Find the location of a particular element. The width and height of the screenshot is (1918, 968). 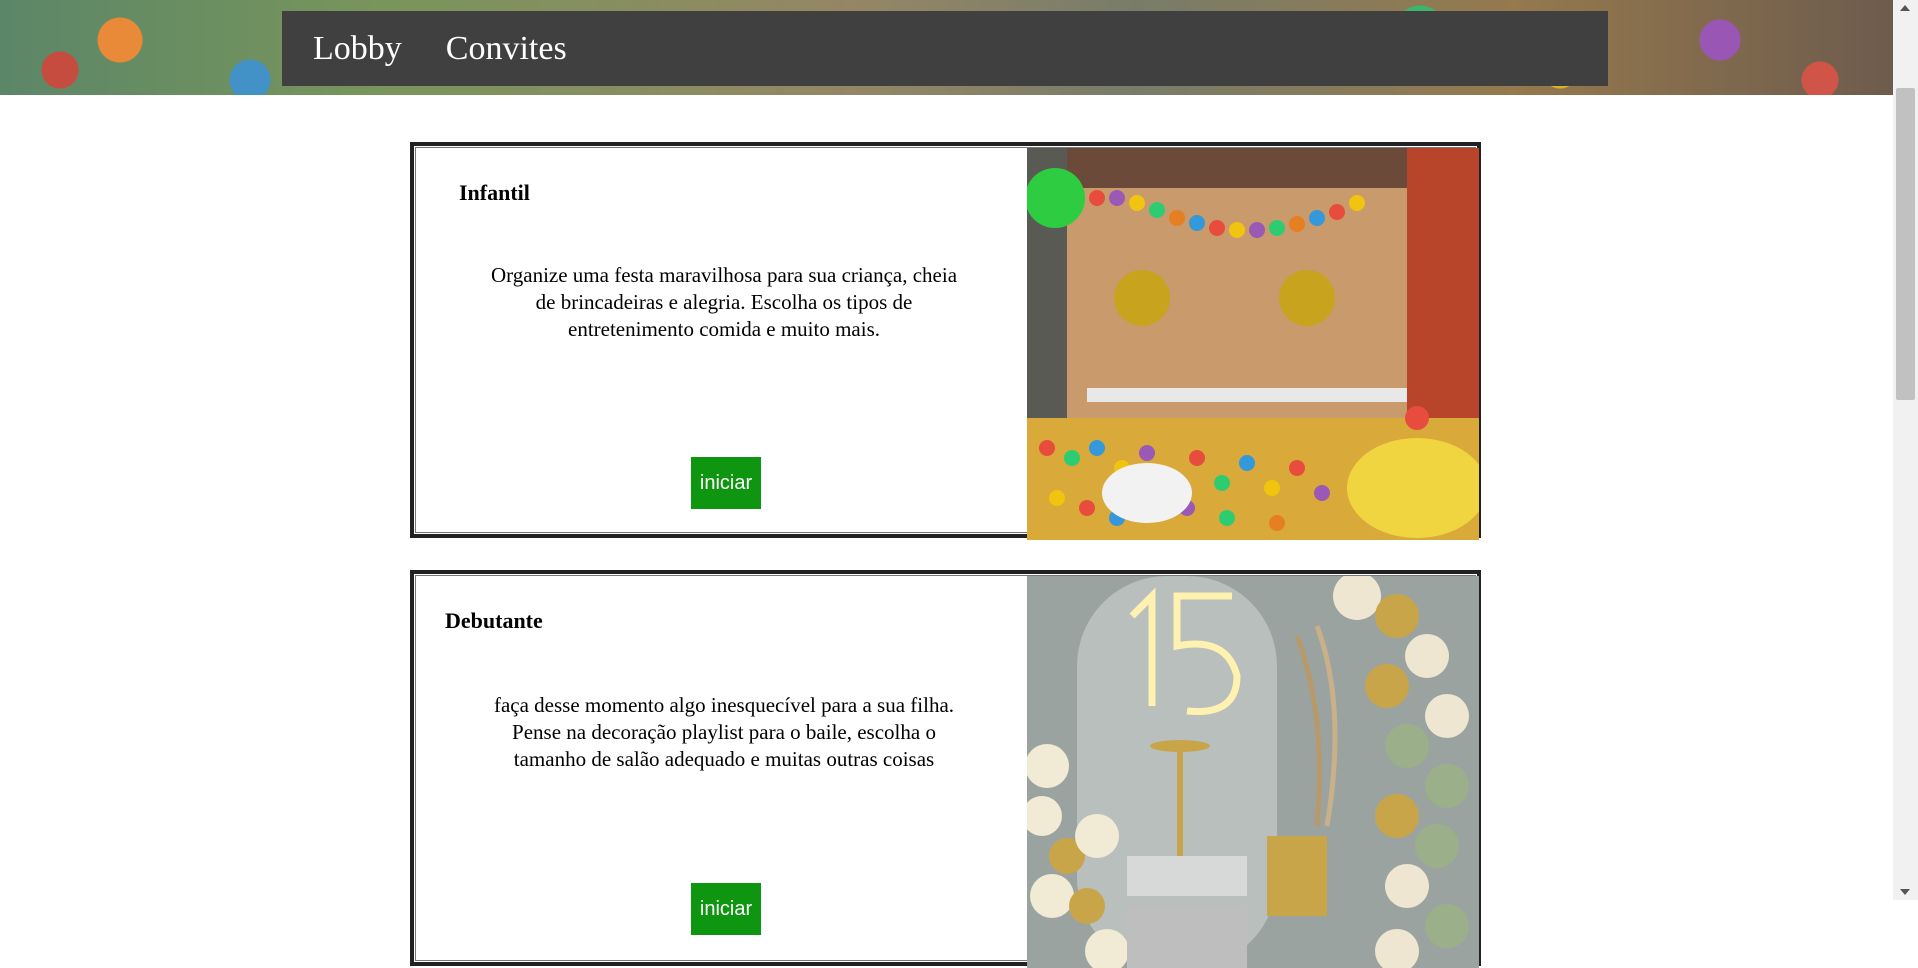

nav-link-lobby: Lobby is located at coordinates (357, 49).